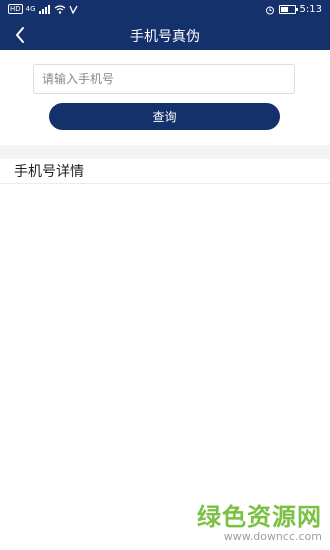 This screenshot has height=550, width=330. I want to click on data-icon, so click(73, 9).